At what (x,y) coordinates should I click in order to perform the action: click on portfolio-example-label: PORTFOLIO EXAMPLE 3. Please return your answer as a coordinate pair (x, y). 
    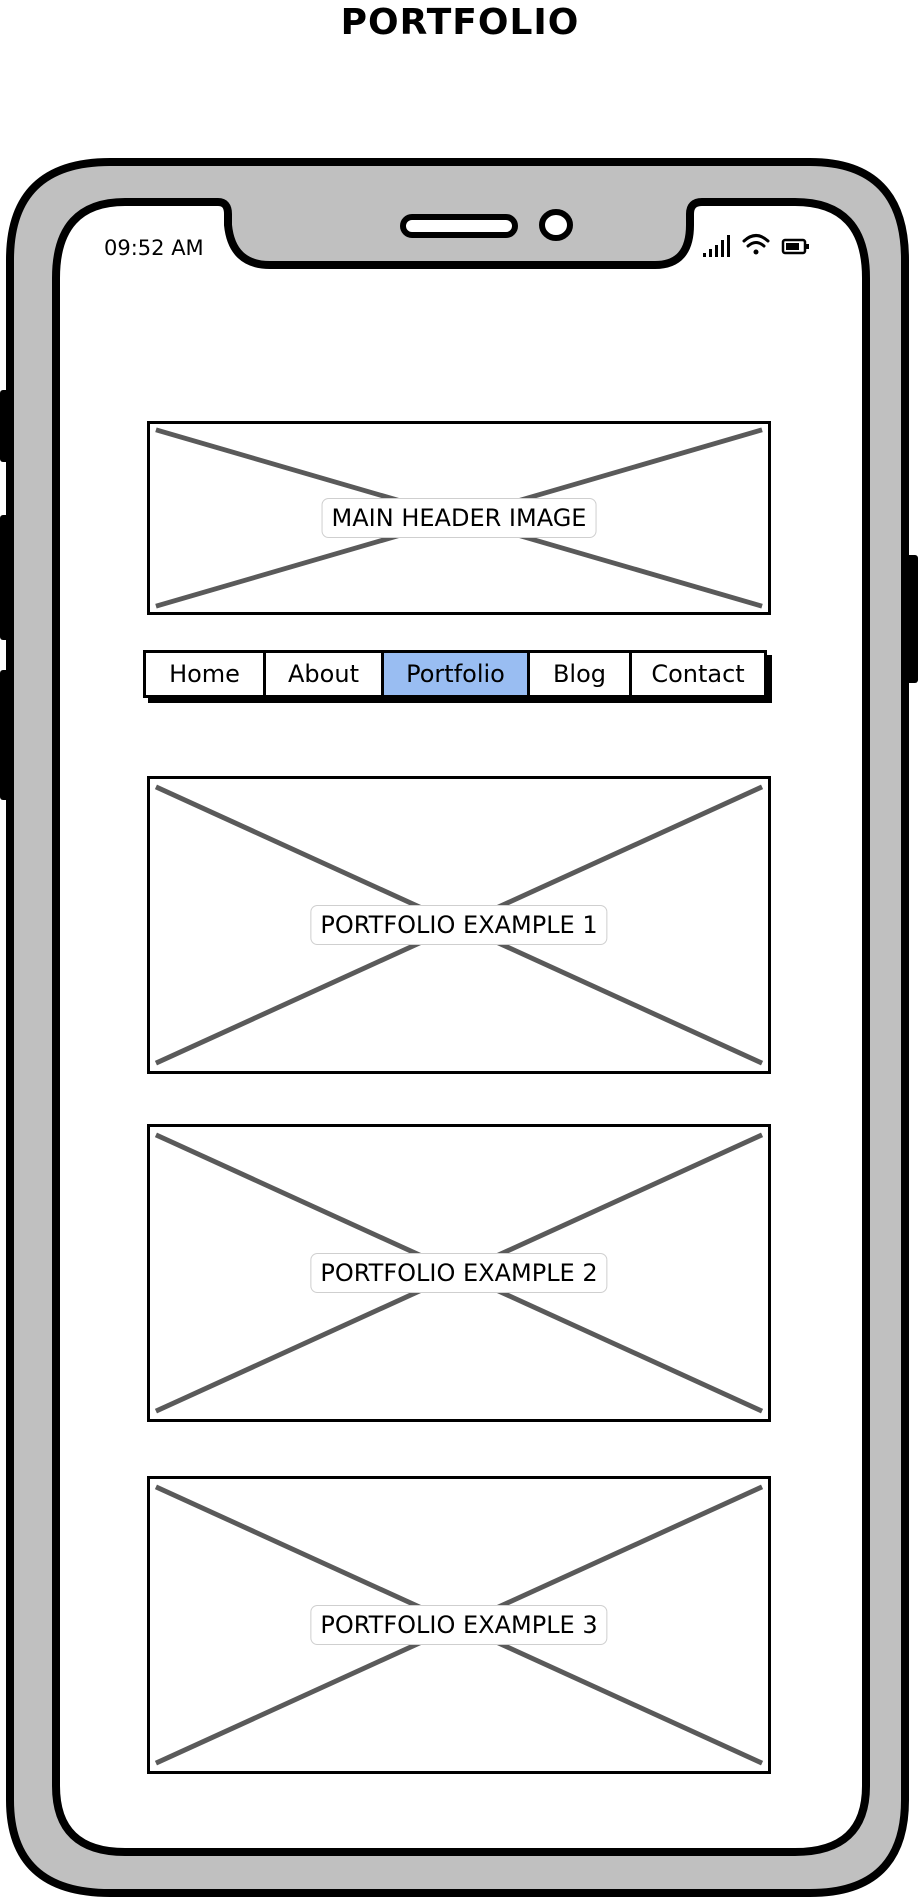
    Looking at the image, I should click on (459, 1625).